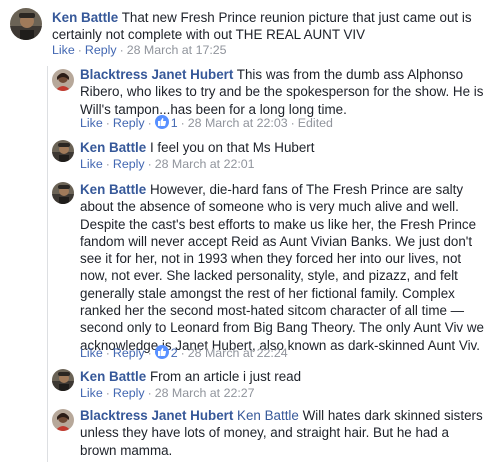  Describe the element at coordinates (315, 123) in the screenshot. I see `edited-label: Edited` at that location.